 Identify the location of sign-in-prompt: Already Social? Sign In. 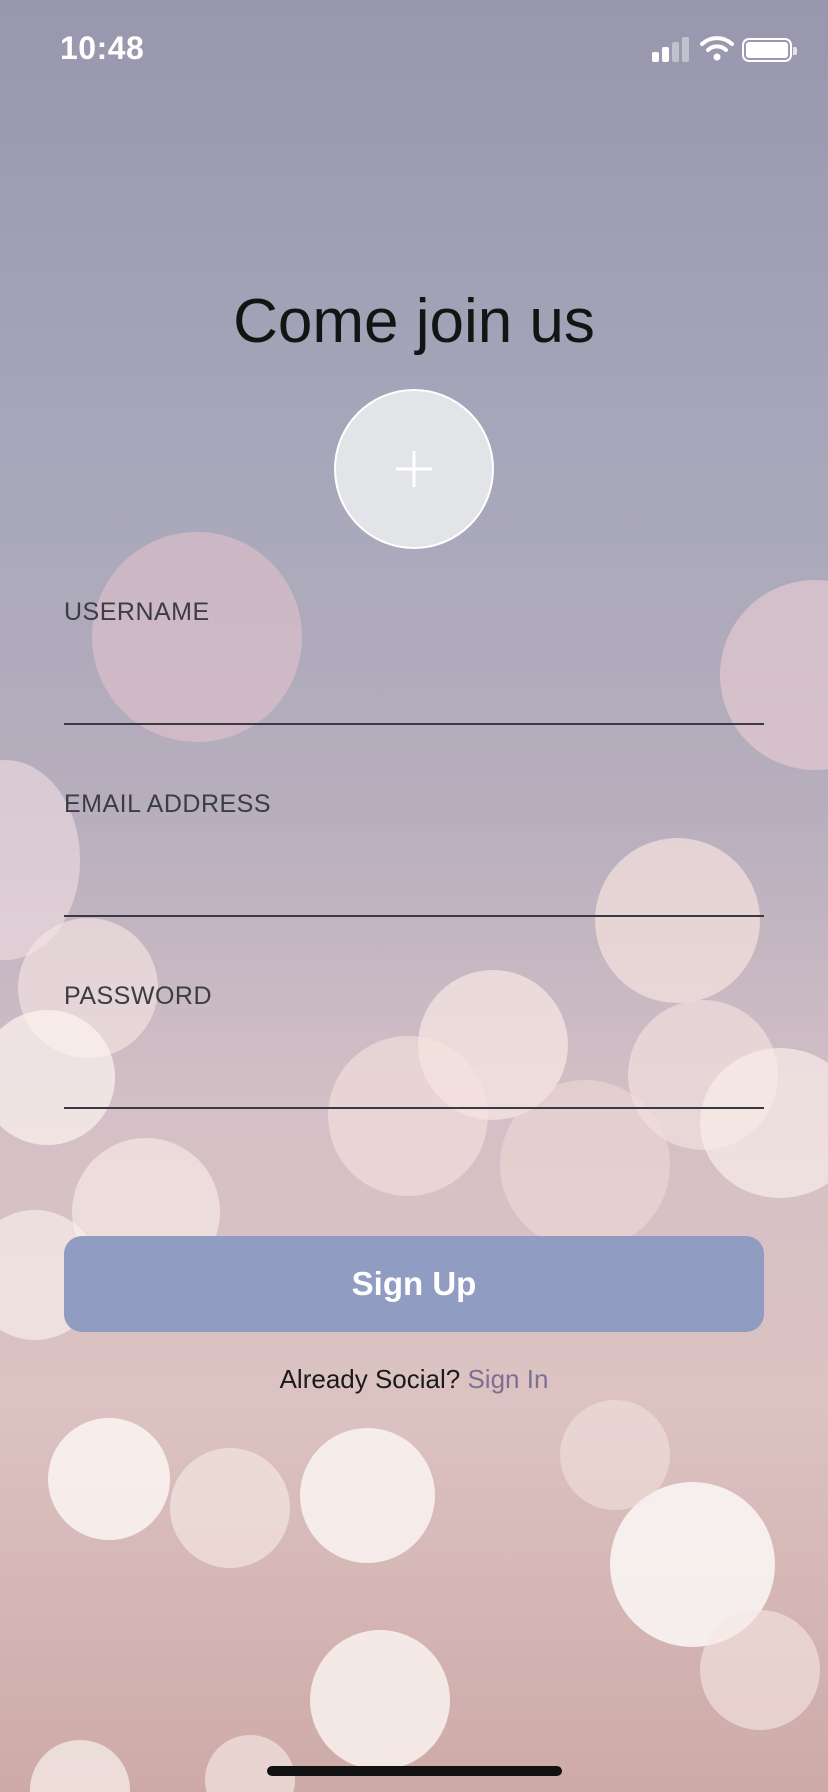
(414, 1379).